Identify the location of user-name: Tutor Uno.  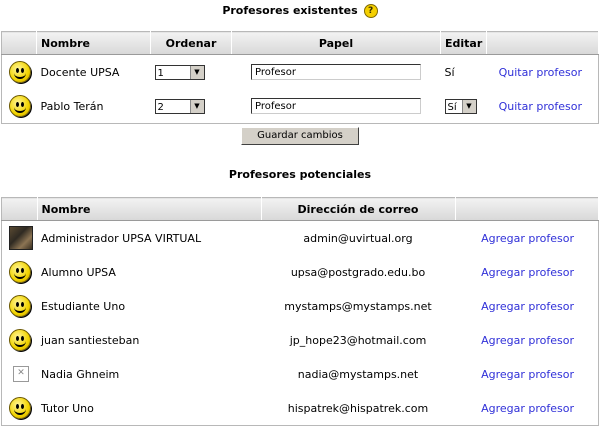
(67, 408).